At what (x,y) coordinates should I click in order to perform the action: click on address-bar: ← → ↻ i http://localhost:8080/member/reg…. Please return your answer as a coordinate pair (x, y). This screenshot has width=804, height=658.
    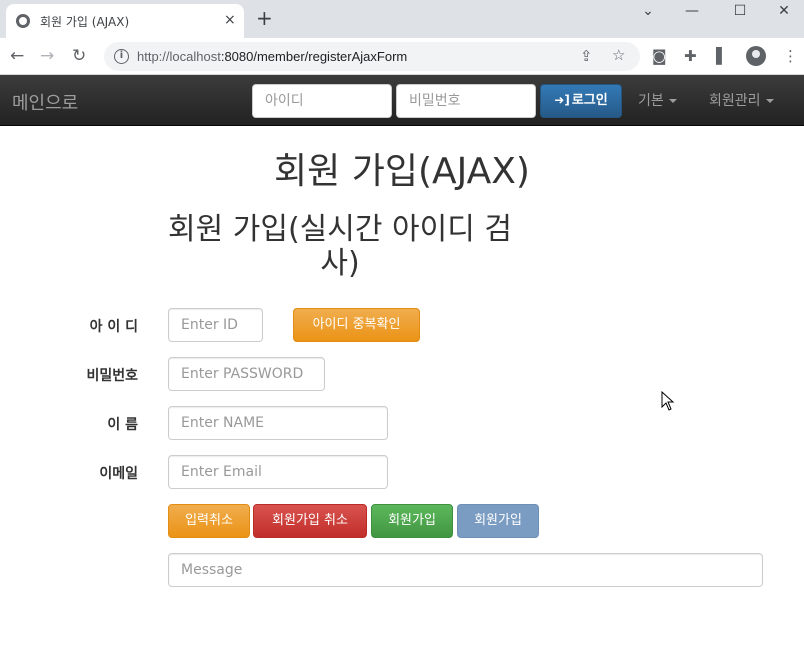
    Looking at the image, I should click on (402, 56).